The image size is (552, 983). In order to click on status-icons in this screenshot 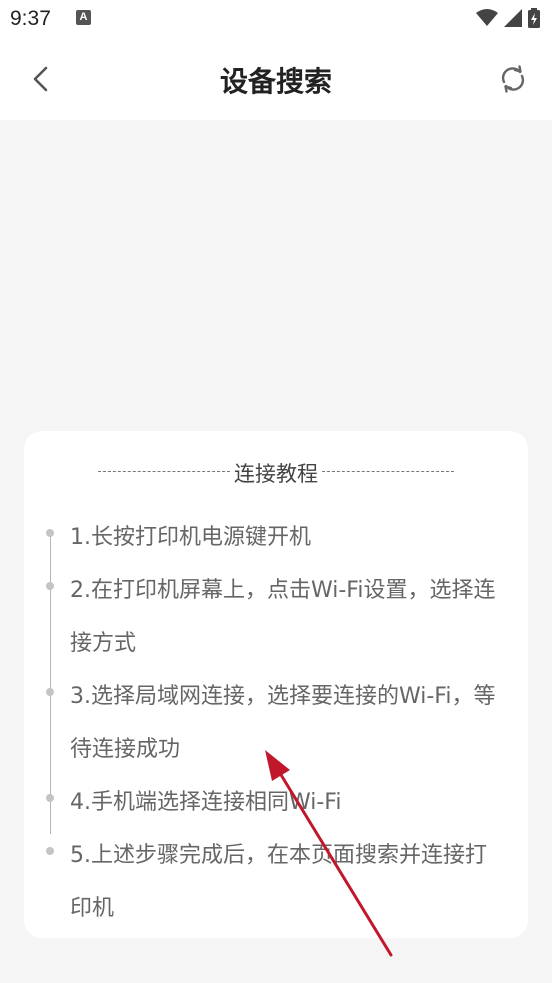, I will do `click(508, 18)`.